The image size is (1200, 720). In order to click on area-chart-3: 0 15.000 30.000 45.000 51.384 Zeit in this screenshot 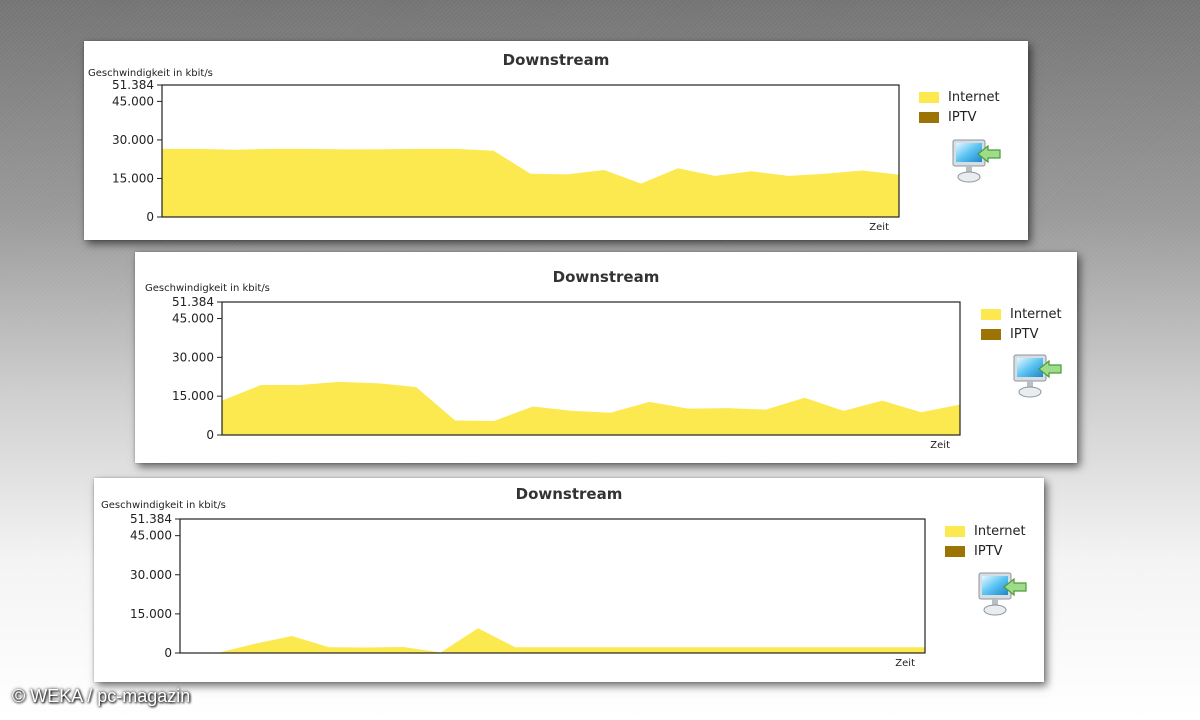, I will do `click(528, 590)`.